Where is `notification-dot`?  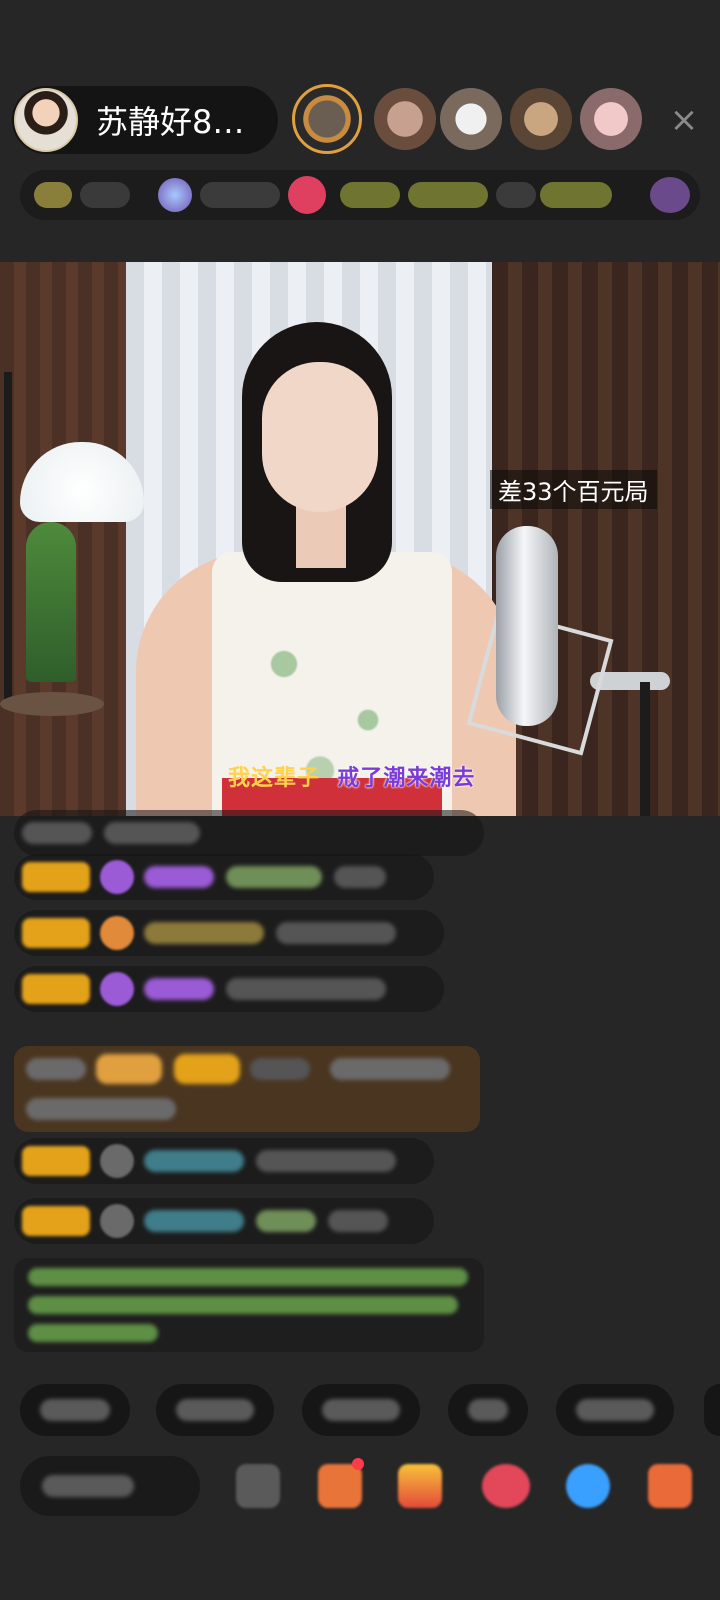 notification-dot is located at coordinates (358, 1464).